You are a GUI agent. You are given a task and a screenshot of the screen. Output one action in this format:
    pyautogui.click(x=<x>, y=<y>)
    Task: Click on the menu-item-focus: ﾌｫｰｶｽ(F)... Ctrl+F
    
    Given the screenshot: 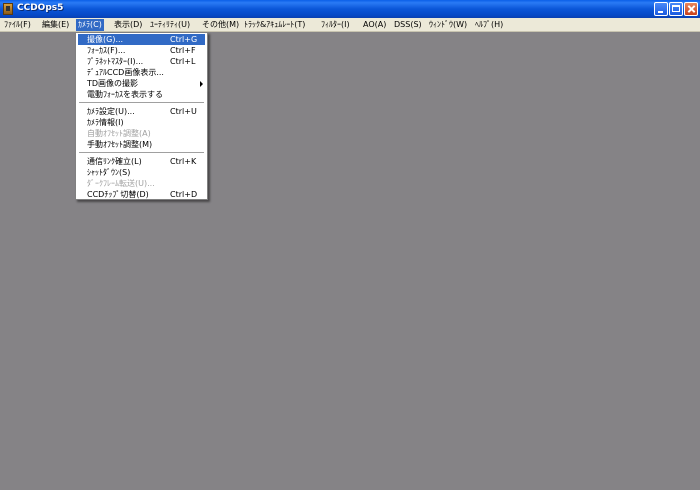 What is the action you would take?
    pyautogui.click(x=141, y=50)
    